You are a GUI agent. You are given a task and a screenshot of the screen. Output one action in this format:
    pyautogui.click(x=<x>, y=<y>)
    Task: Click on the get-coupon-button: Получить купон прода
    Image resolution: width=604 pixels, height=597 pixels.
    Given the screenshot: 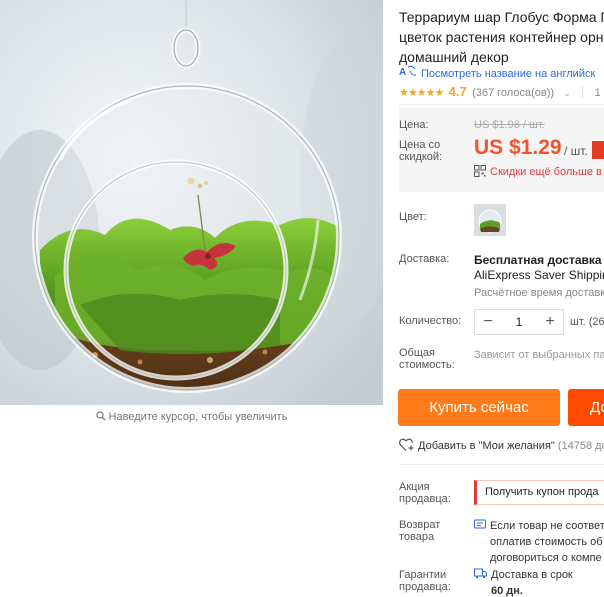 What is the action you would take?
    pyautogui.click(x=539, y=492)
    